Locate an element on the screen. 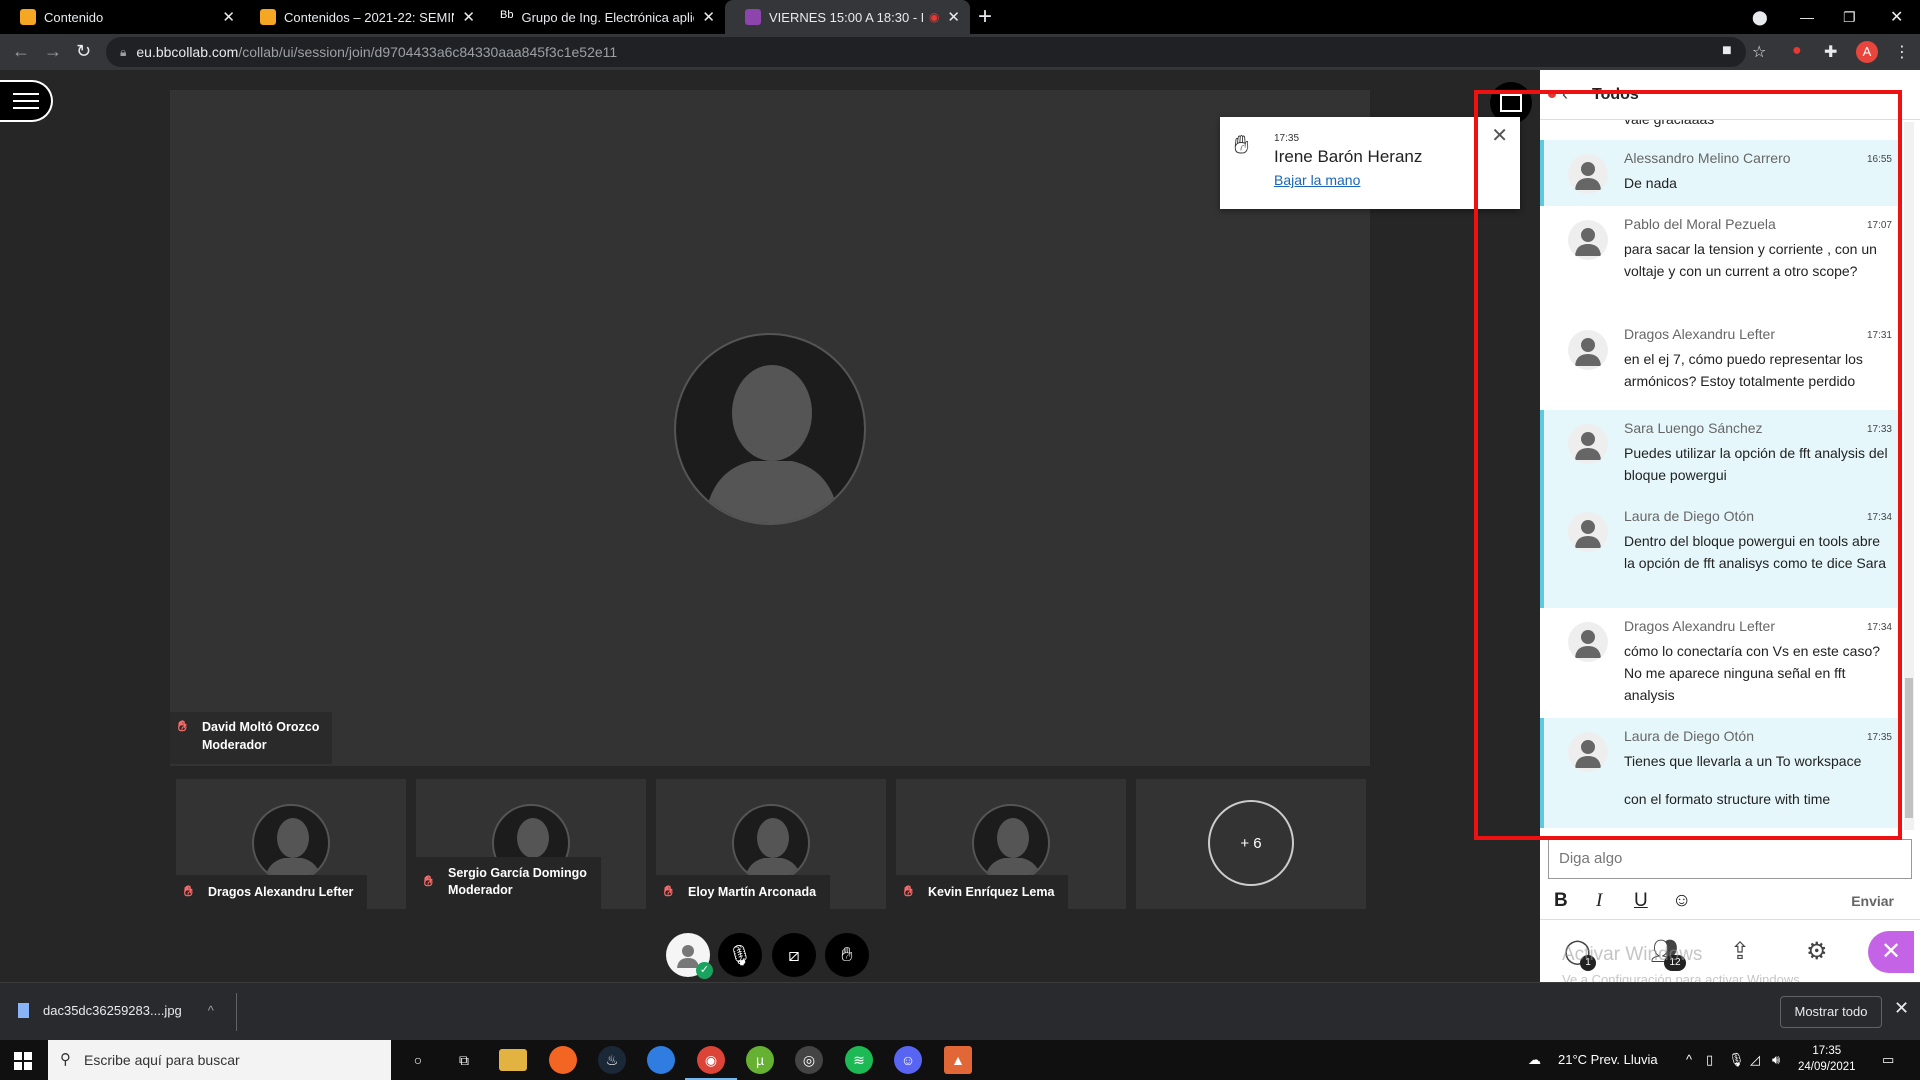  recording-icon: ◉ is located at coordinates (934, 17).